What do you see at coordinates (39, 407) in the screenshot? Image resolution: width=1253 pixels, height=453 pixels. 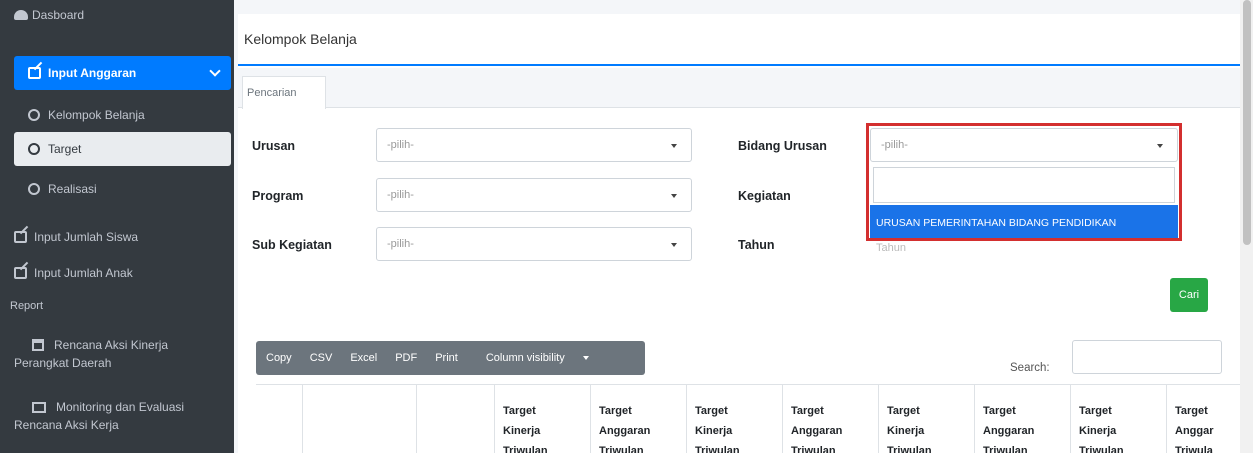 I see `id-card-icon` at bounding box center [39, 407].